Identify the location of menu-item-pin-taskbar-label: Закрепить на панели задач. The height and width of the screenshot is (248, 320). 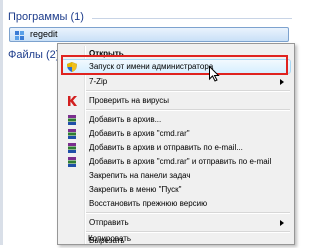
(140, 175).